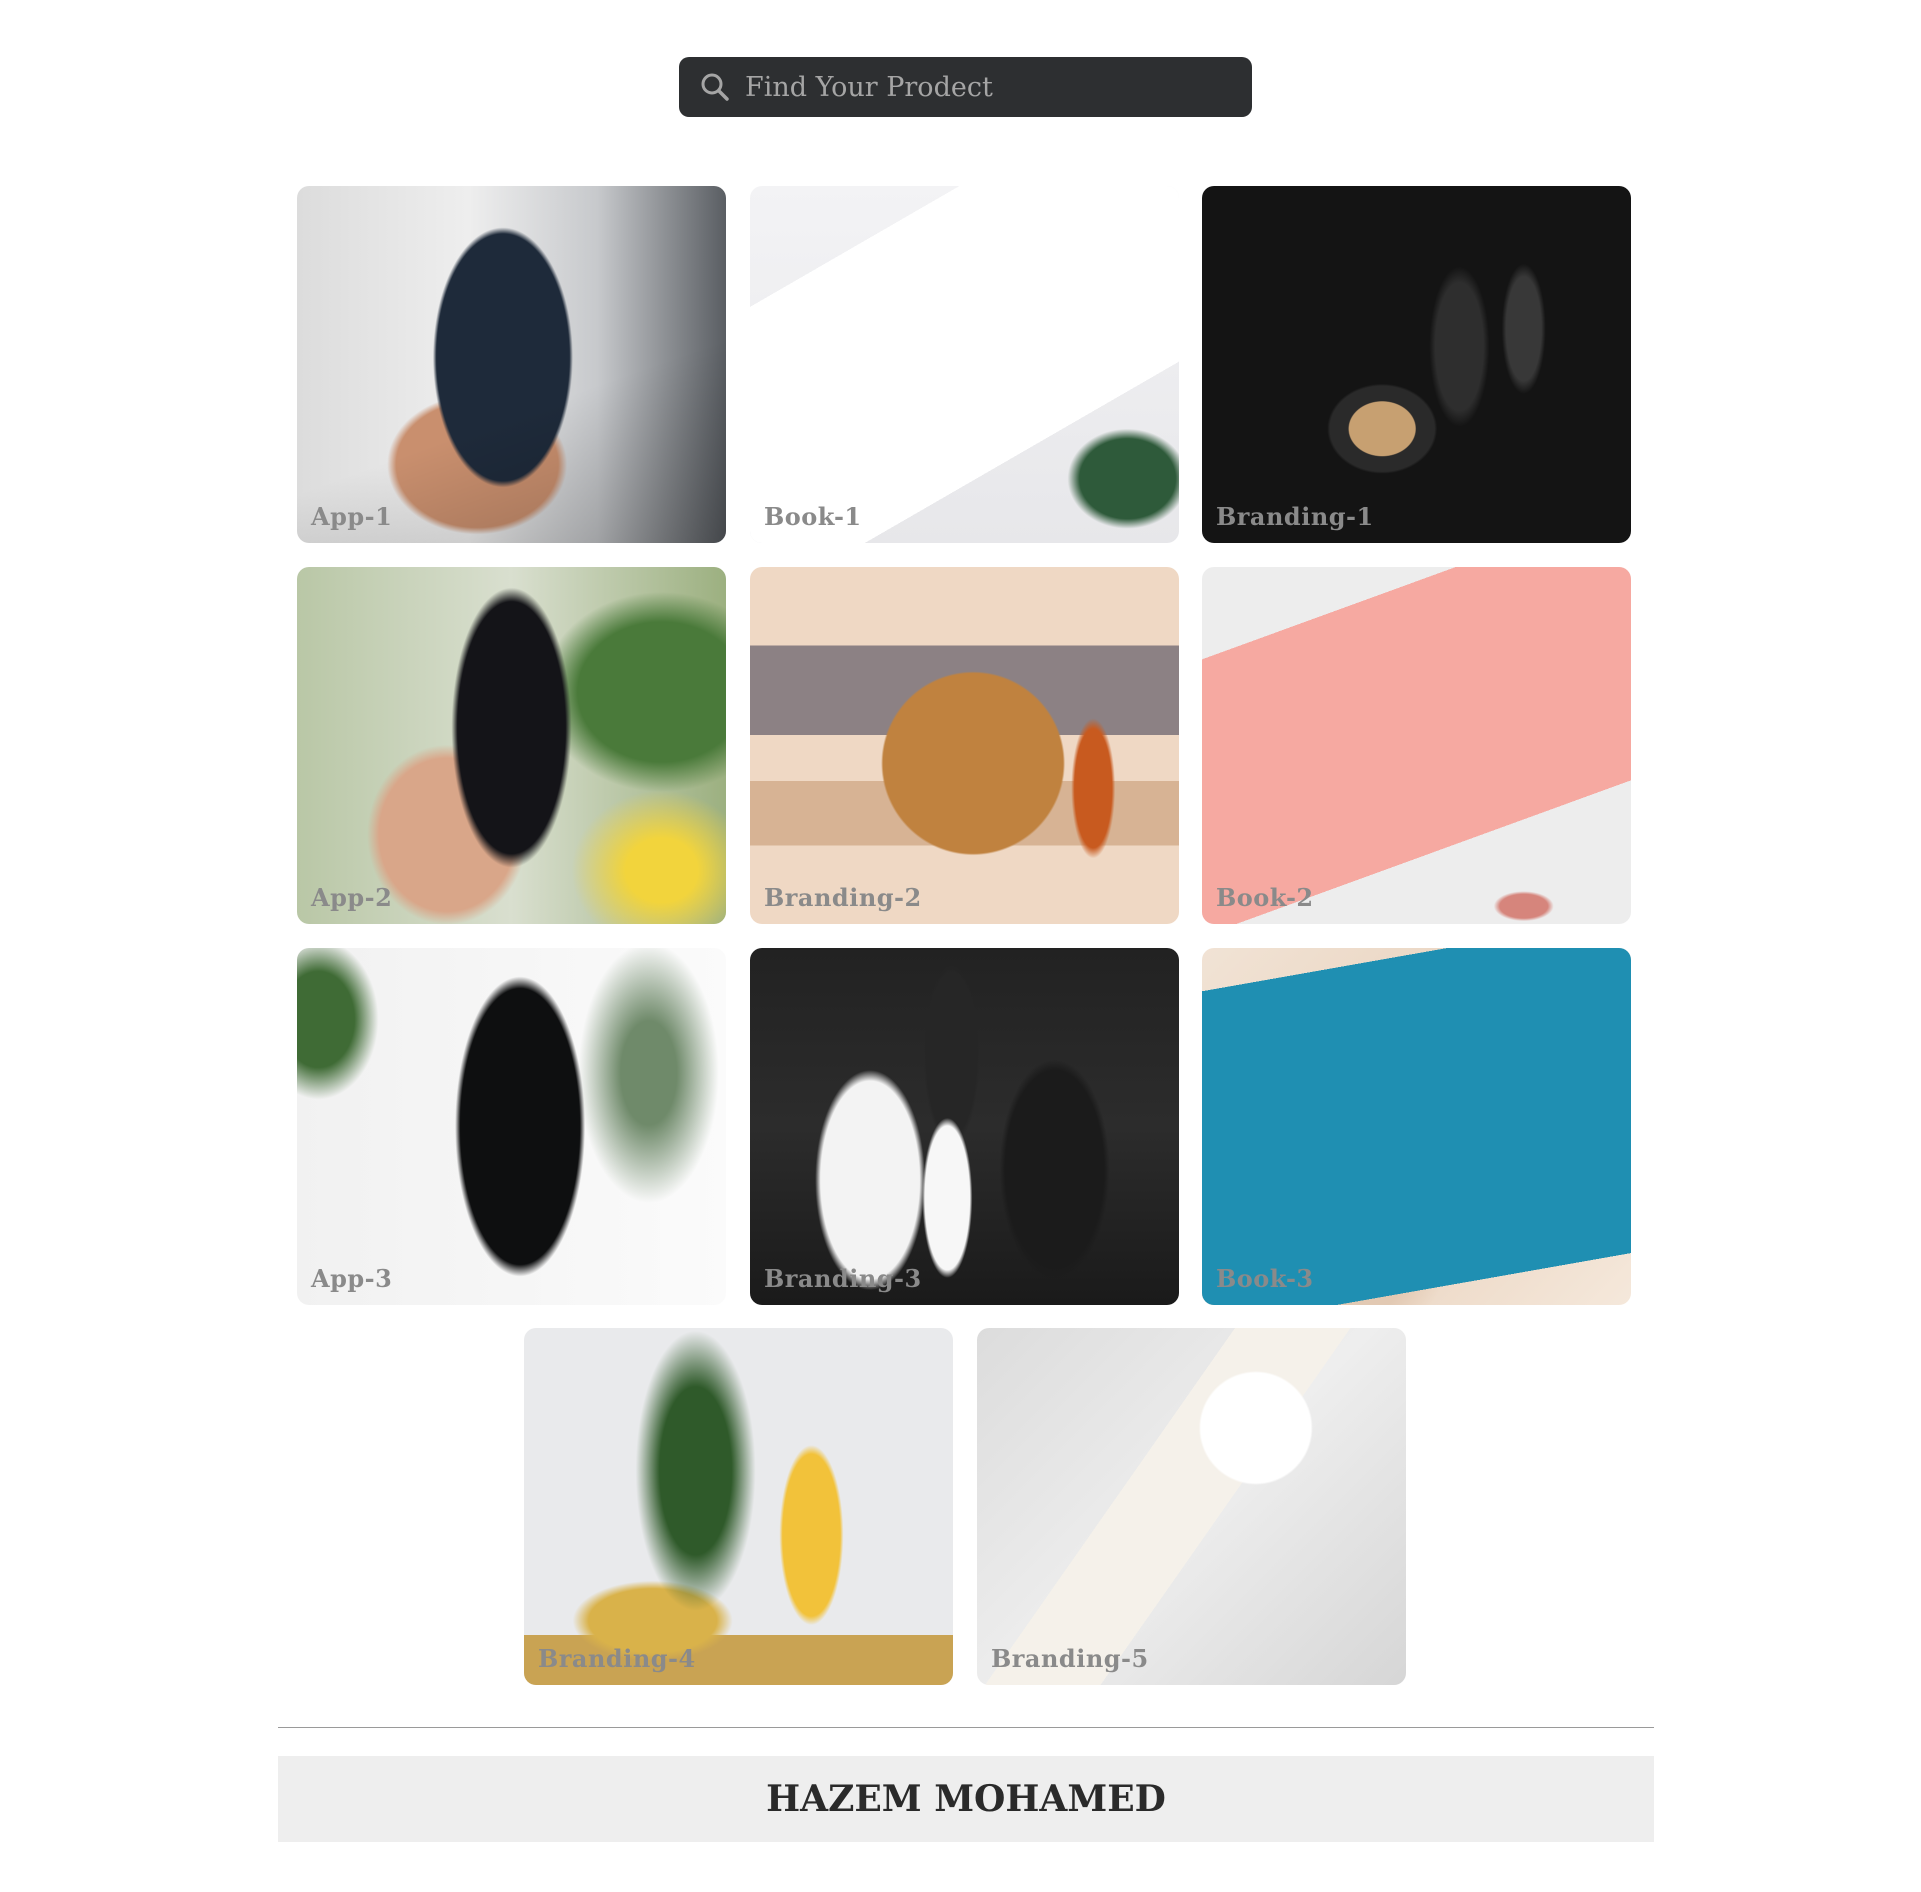 The height and width of the screenshot is (1892, 1921). I want to click on product-label: App-2, so click(352, 897).